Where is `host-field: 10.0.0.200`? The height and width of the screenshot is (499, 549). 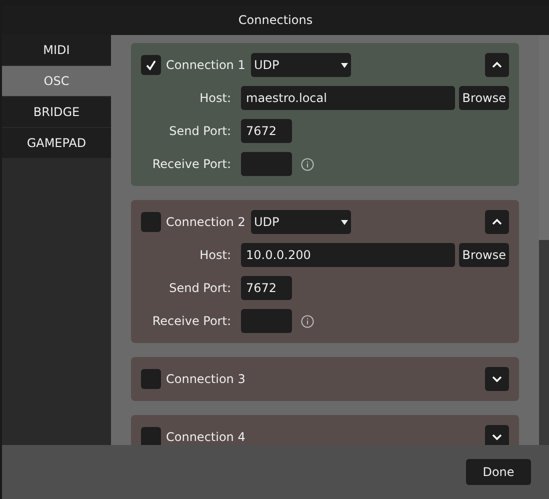
host-field: 10.0.0.200 is located at coordinates (348, 255).